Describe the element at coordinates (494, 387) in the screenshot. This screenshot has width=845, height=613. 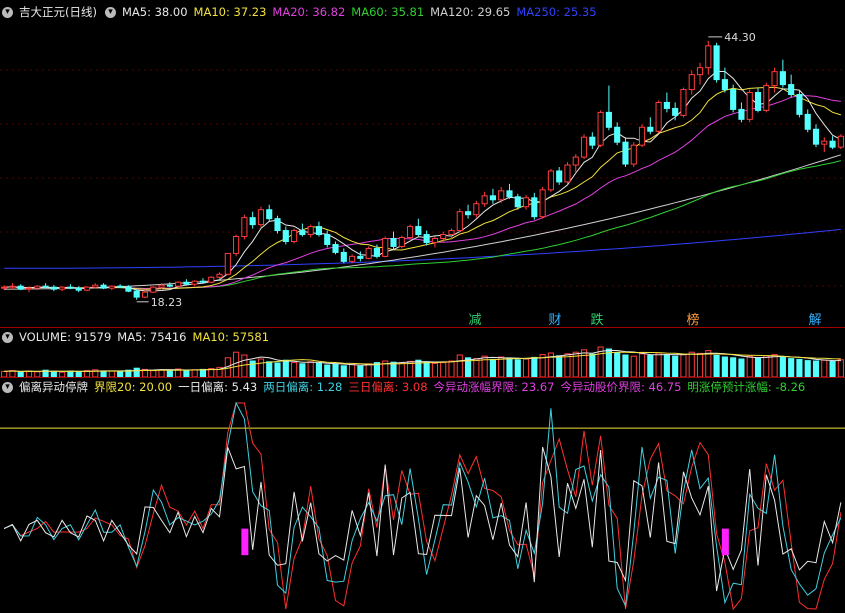
I see `indicator-legend-item: 今异动涨幅界限: 23.67` at that location.